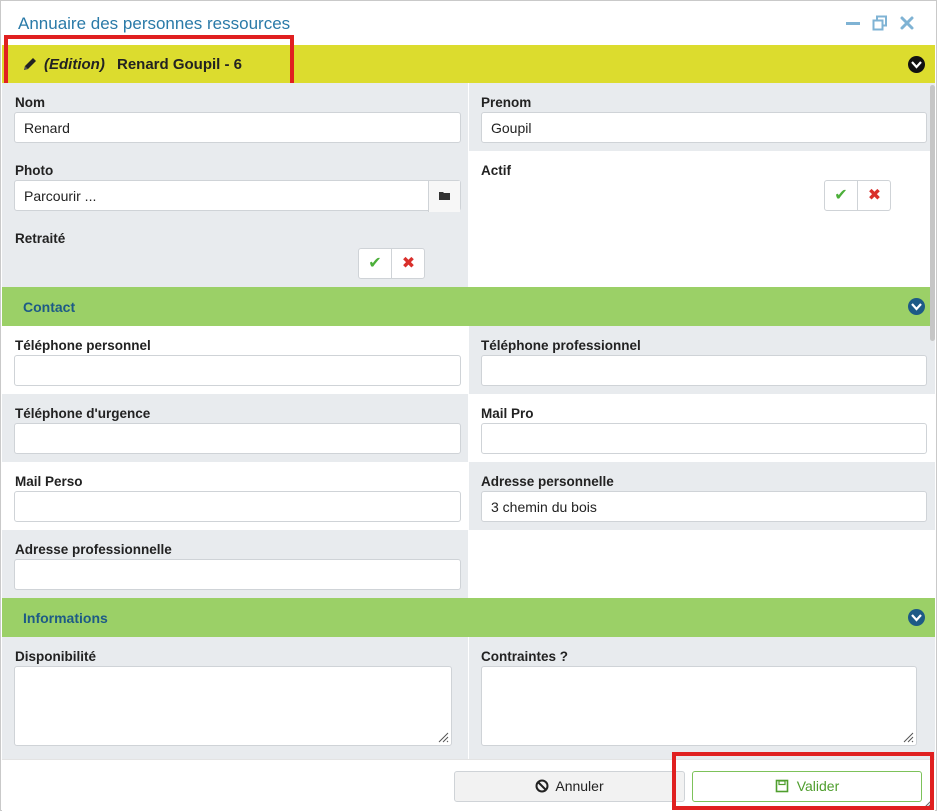  I want to click on retraite-label: Retraité, so click(40, 238).